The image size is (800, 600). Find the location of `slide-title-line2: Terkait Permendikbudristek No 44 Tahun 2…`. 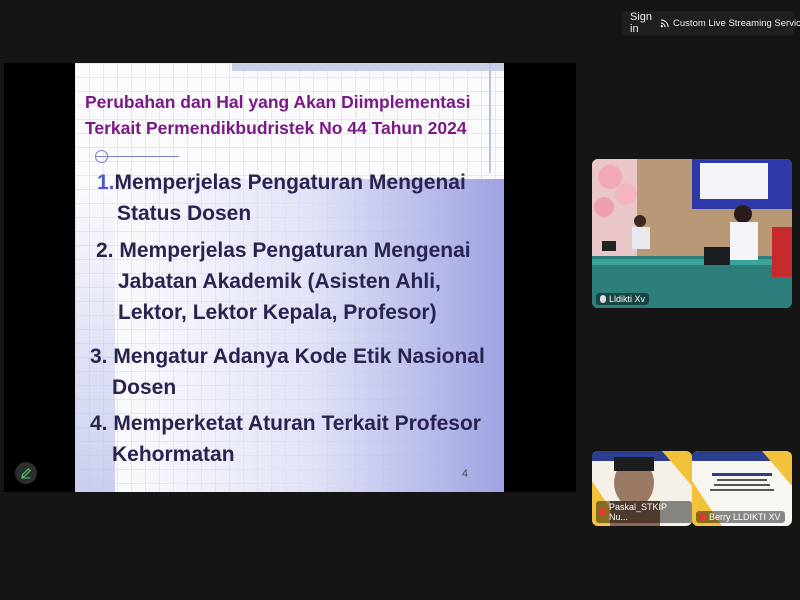

slide-title-line2: Terkait Permendikbudristek No 44 Tahun 2… is located at coordinates (276, 128).